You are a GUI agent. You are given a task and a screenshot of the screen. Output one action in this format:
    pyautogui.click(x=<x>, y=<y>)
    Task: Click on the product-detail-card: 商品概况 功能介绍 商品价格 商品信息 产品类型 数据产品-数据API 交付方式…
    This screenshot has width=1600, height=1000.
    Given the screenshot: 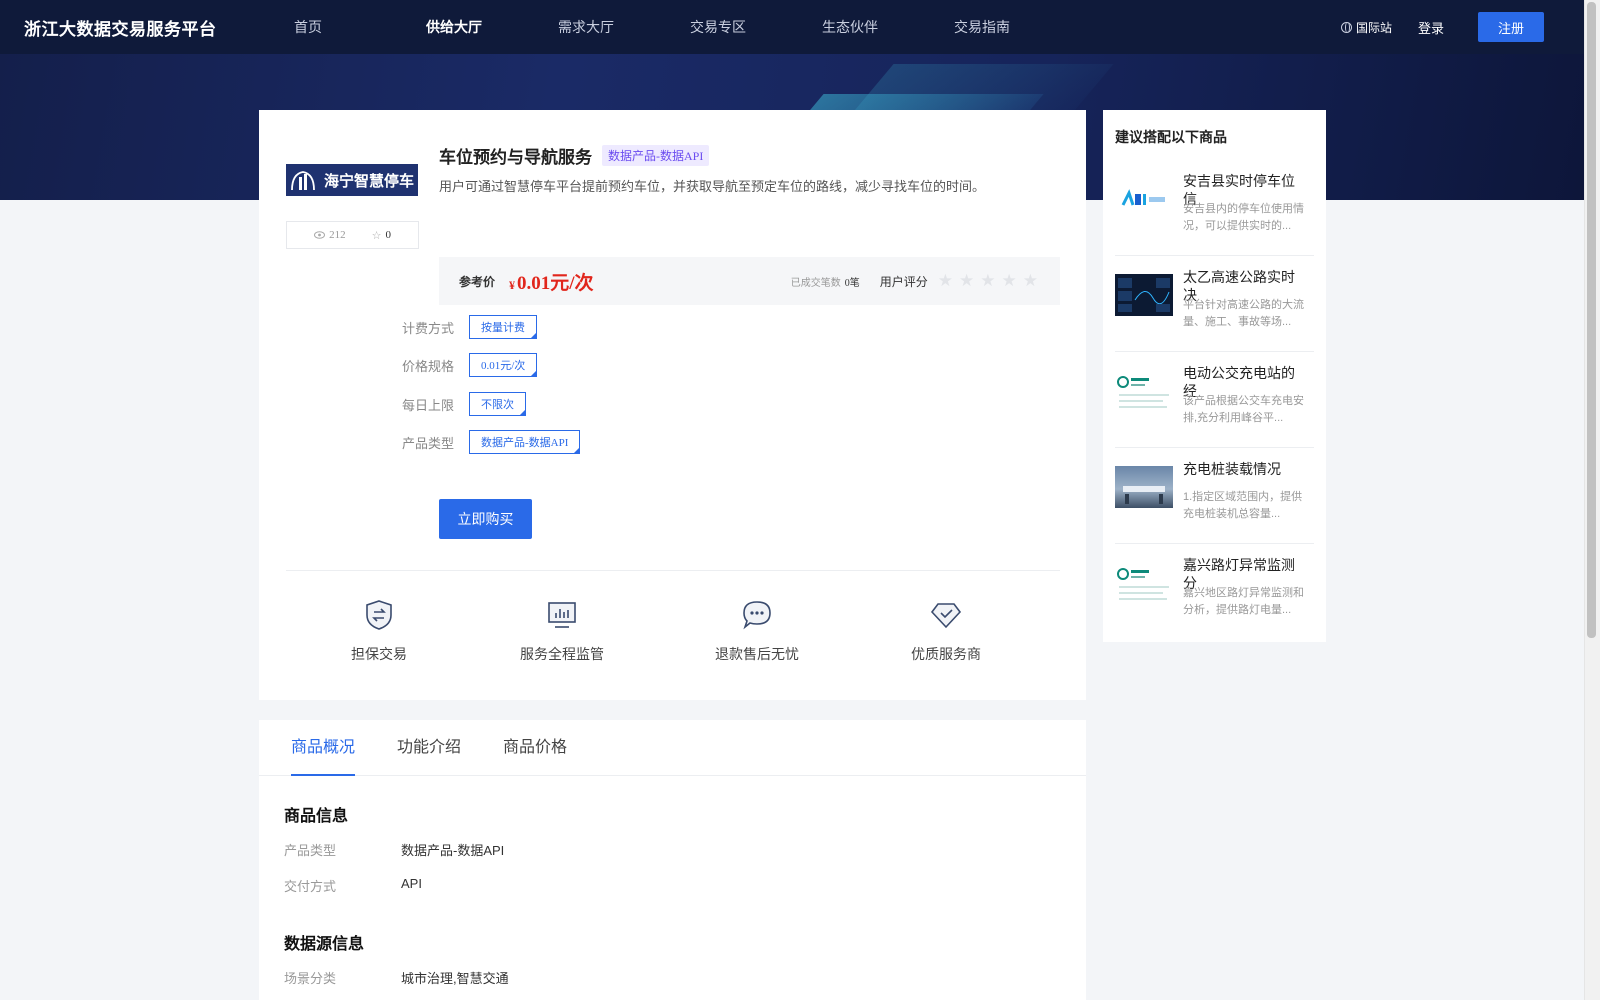 What is the action you would take?
    pyautogui.click(x=672, y=860)
    